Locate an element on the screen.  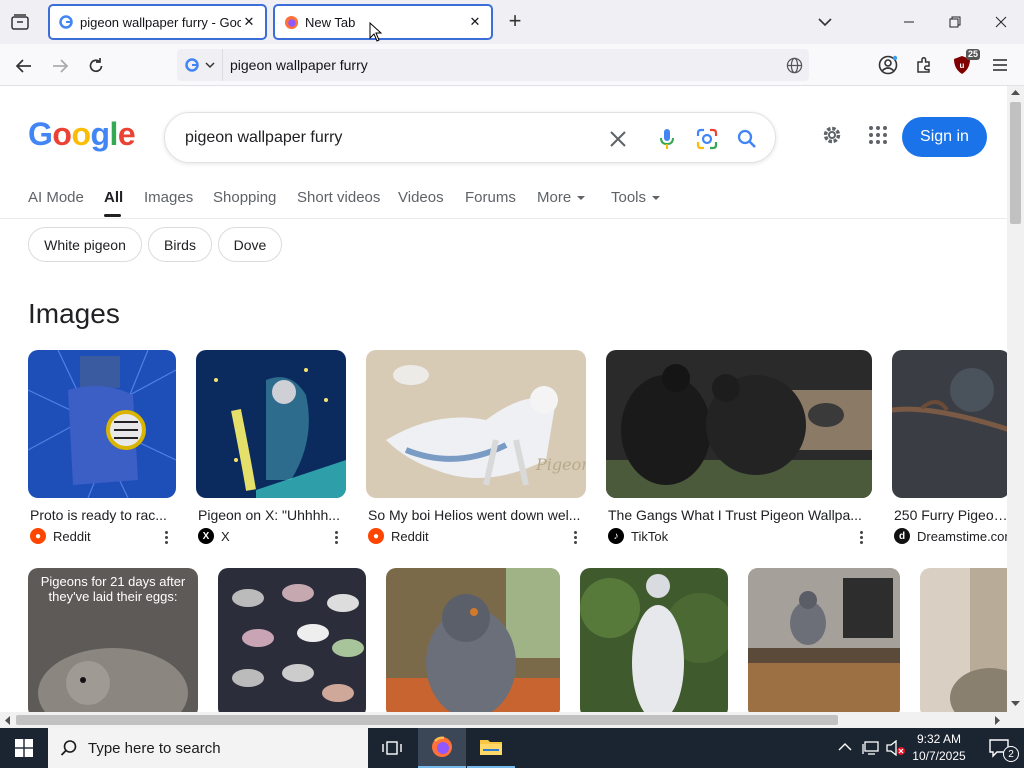
extensions-button is located at coordinates (924, 65).